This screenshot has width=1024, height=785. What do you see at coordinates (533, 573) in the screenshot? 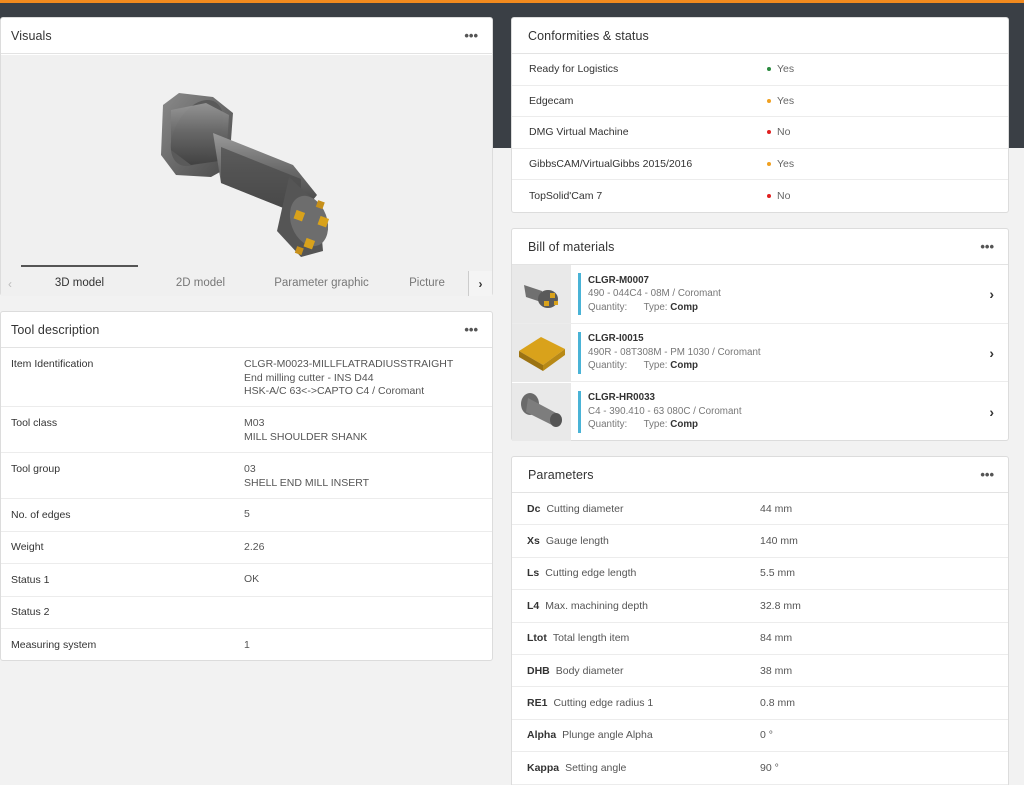
I see `parameter-code: Ls` at bounding box center [533, 573].